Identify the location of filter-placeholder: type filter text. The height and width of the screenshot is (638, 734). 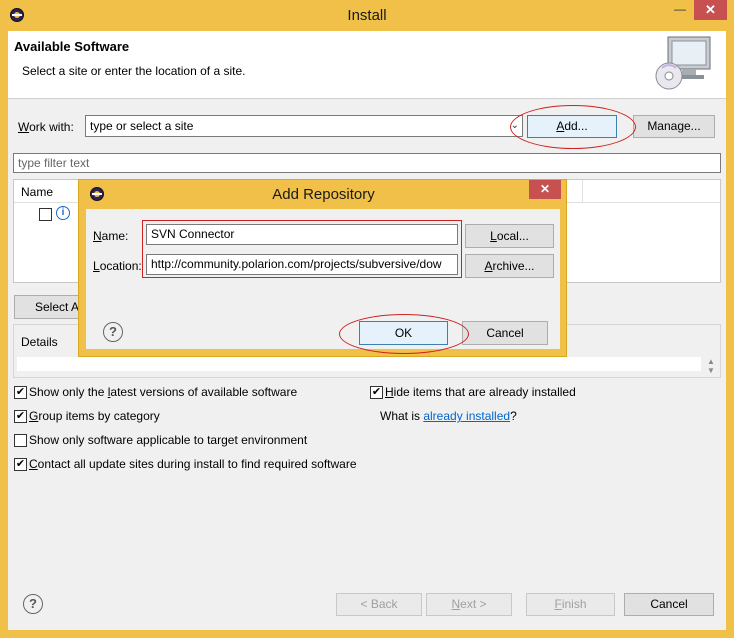
(54, 163).